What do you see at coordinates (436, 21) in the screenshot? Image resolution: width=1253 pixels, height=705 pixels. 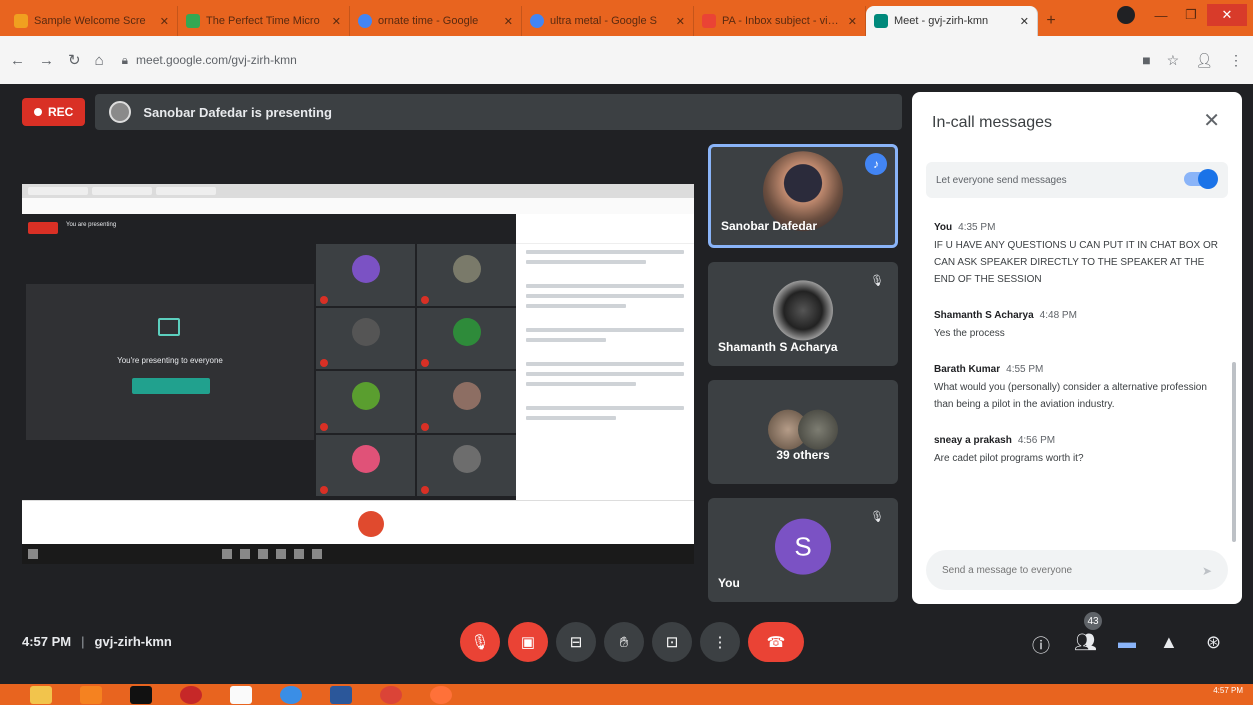 I see `browser-tab: ornate time - Google ✕` at bounding box center [436, 21].